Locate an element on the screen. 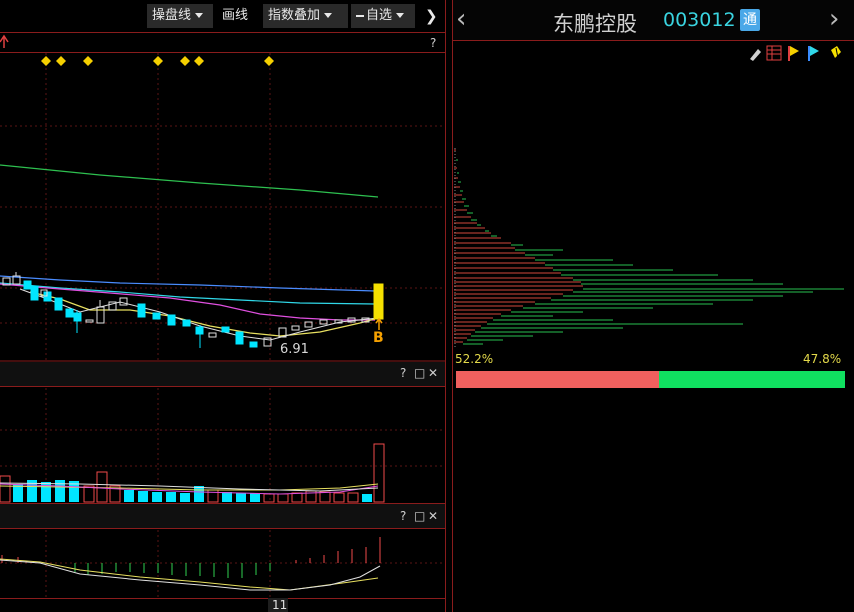  volume-help-button: ? is located at coordinates (403, 373).